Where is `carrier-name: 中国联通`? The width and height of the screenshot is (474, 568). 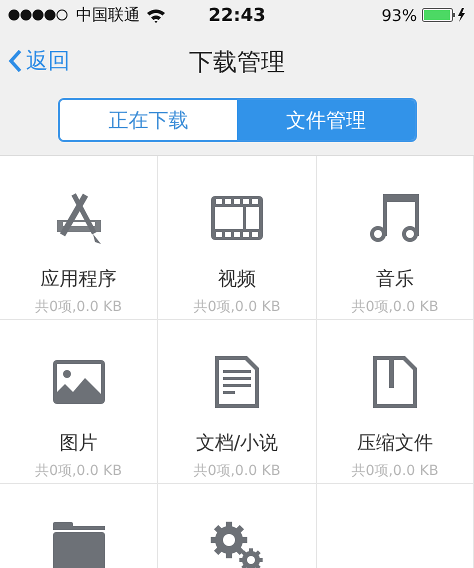
carrier-name: 中国联通 is located at coordinates (108, 15).